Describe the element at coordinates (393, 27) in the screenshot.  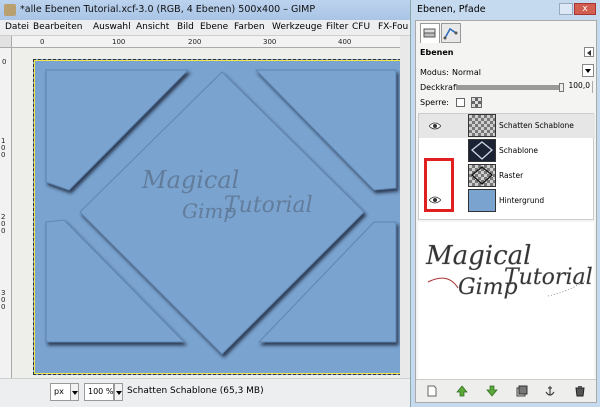
I see `menu-fx-foundry: FX-Fou` at that location.